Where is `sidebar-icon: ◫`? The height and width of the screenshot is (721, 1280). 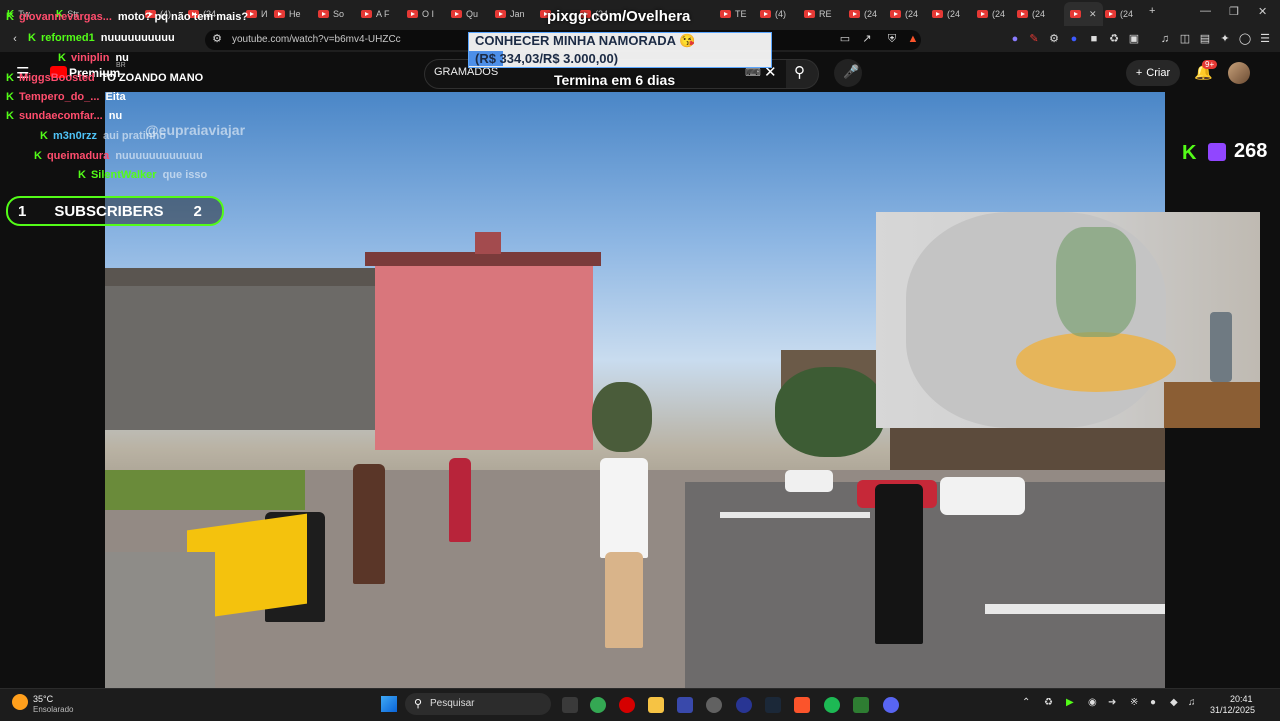 sidebar-icon: ◫ is located at coordinates (1185, 39).